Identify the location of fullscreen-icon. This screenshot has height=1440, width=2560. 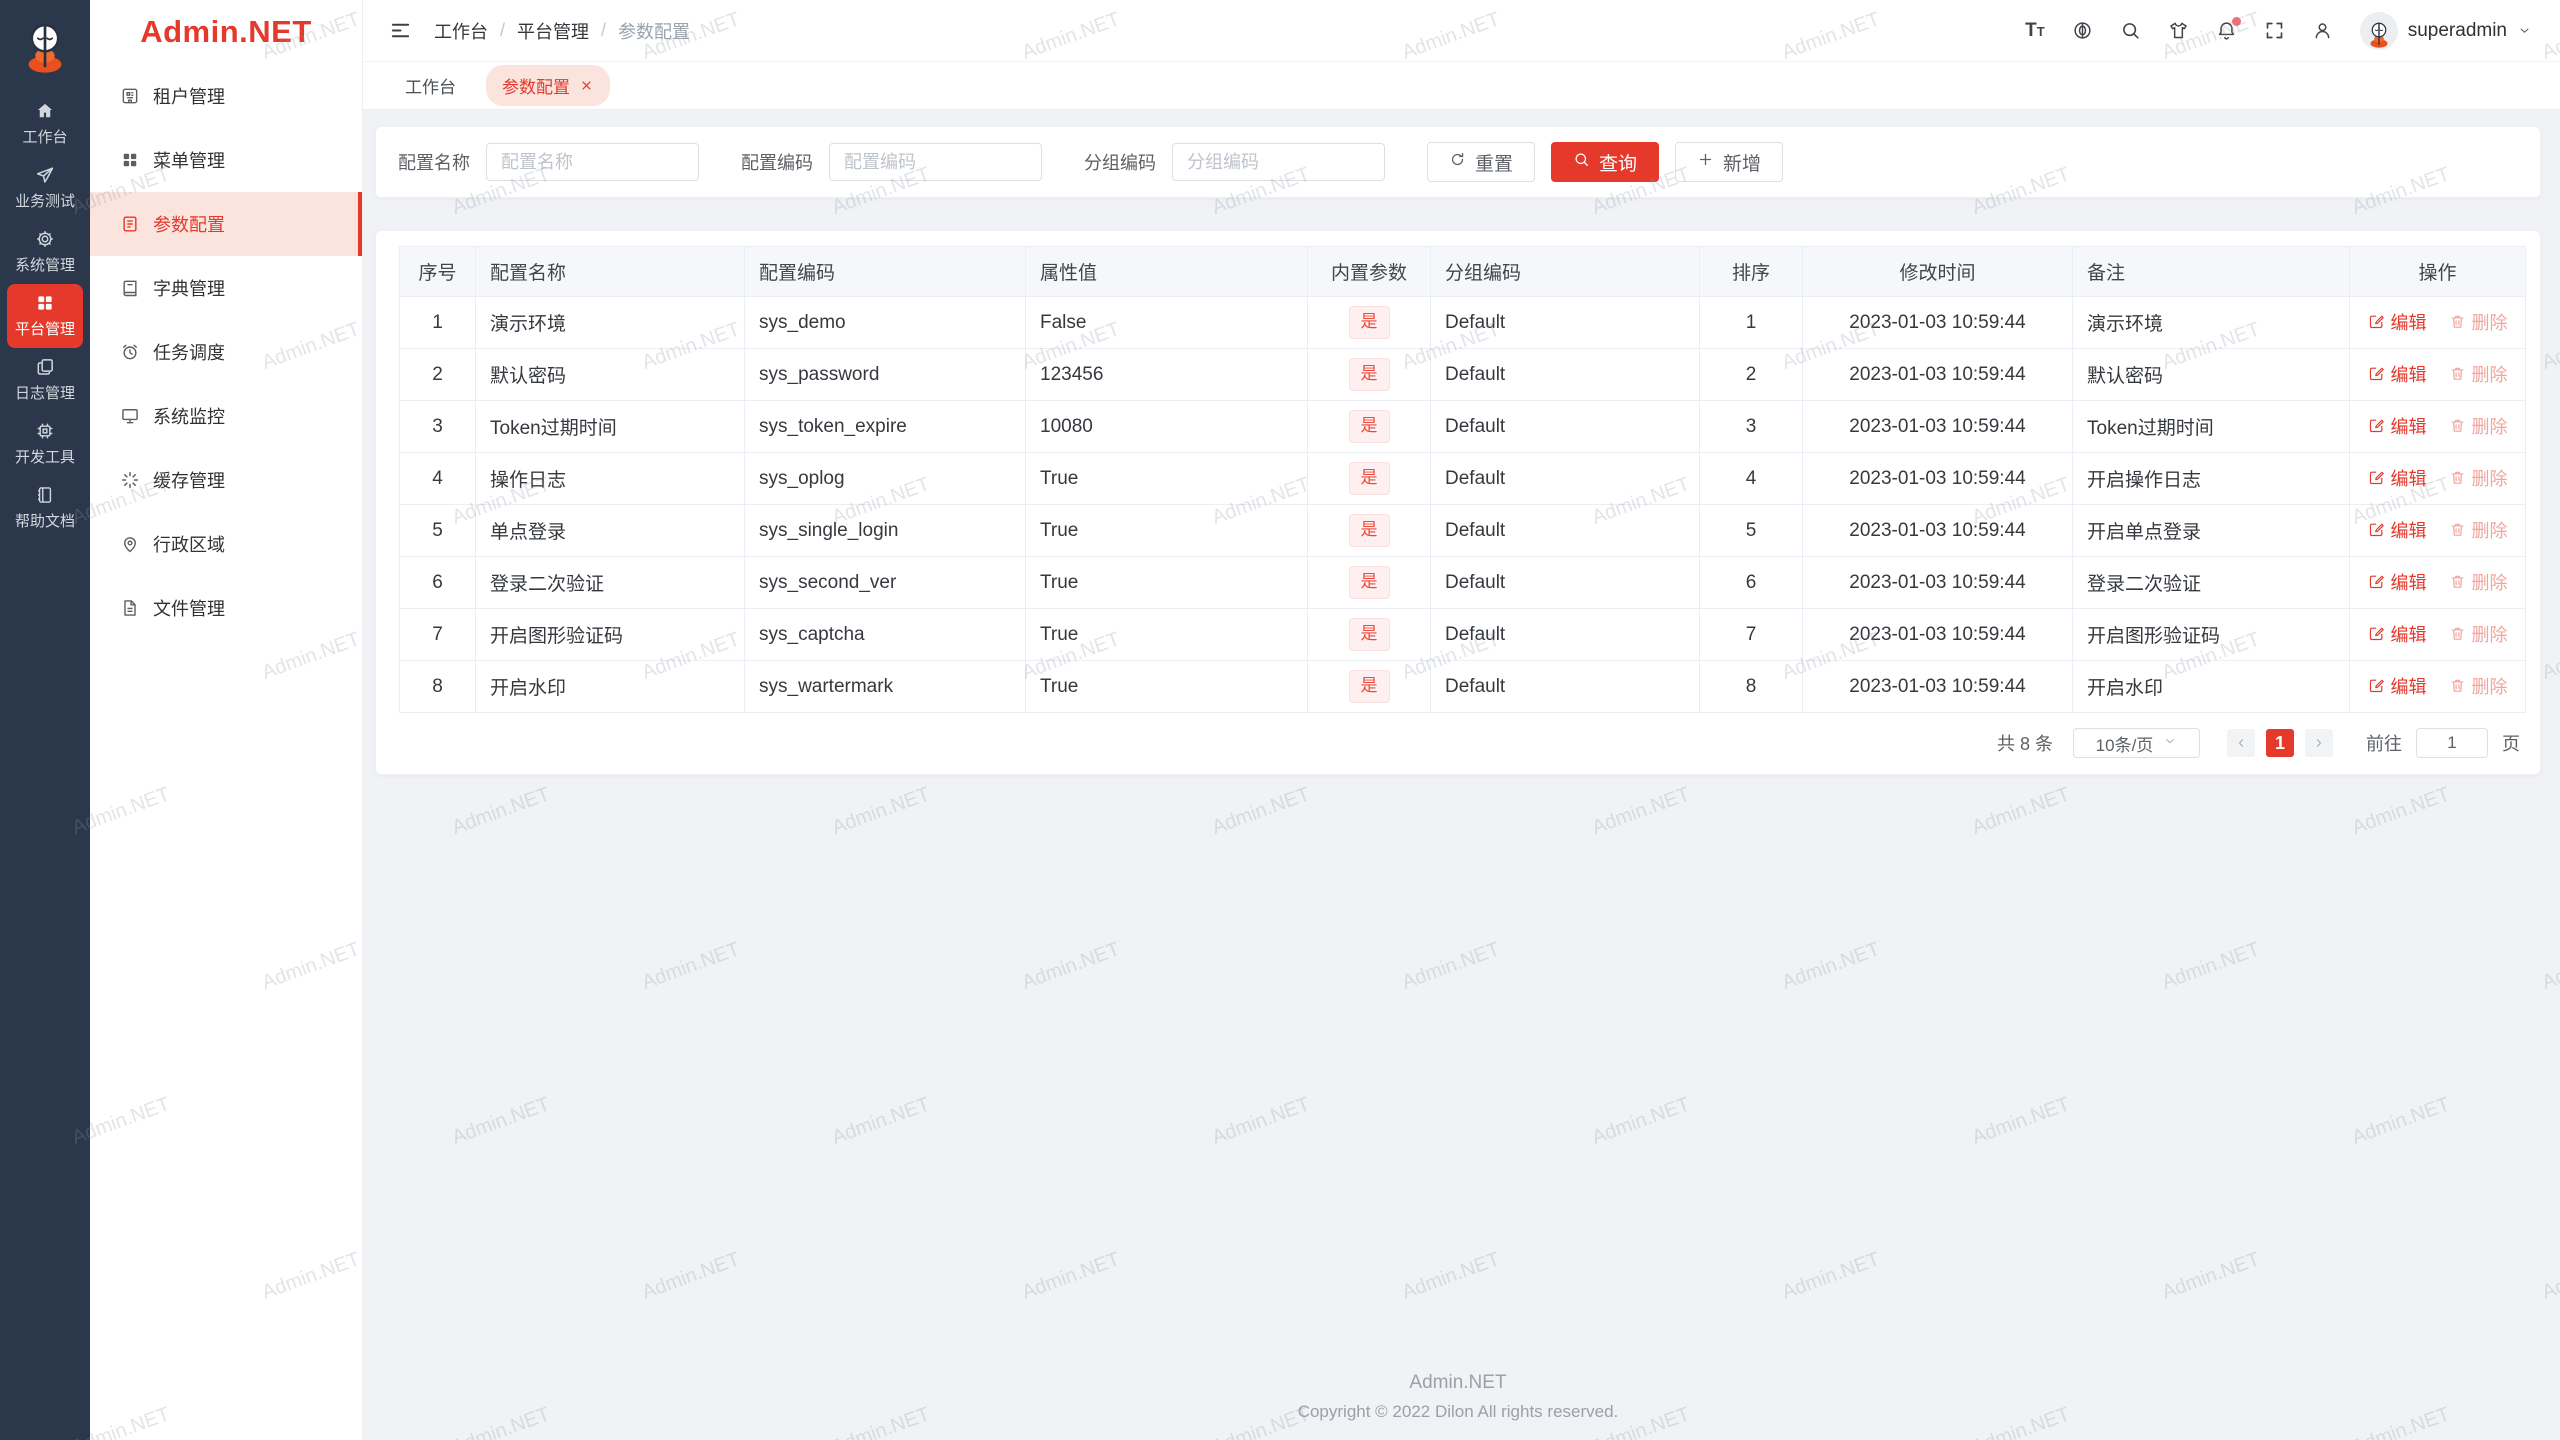
(2274, 30).